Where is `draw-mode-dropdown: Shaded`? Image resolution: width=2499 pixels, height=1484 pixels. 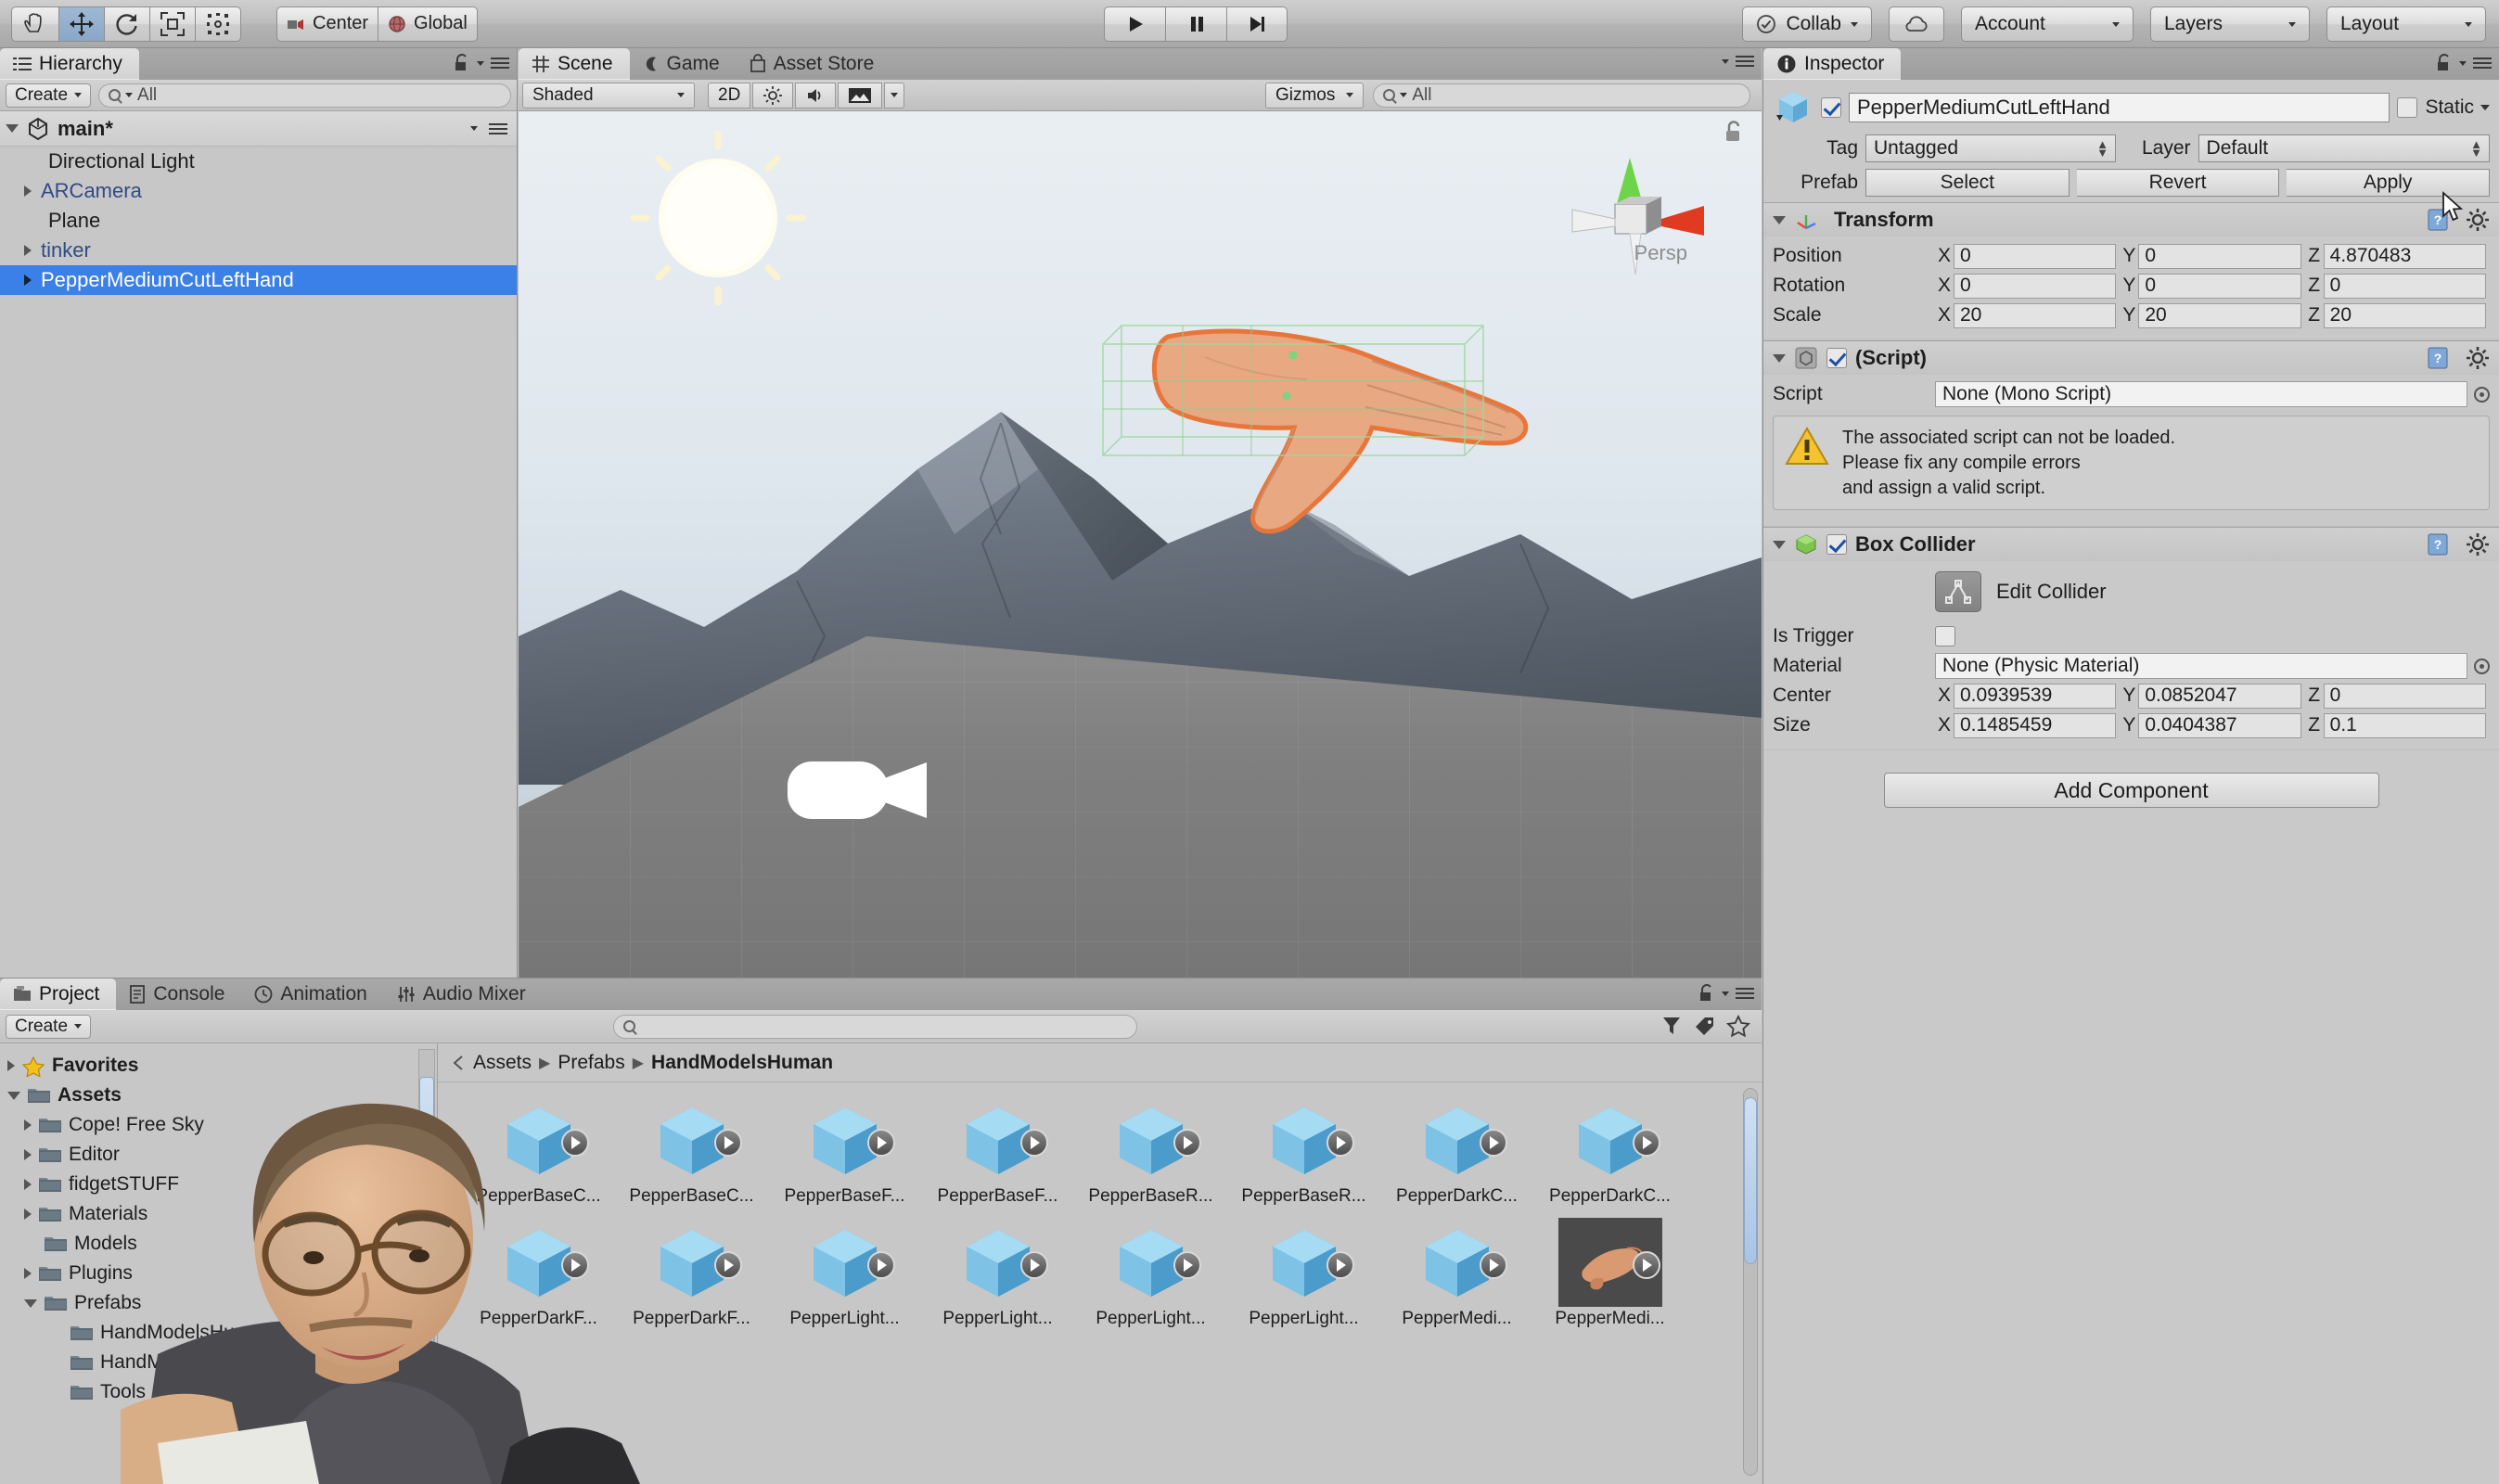
draw-mode-dropdown: Shaded is located at coordinates (608, 95).